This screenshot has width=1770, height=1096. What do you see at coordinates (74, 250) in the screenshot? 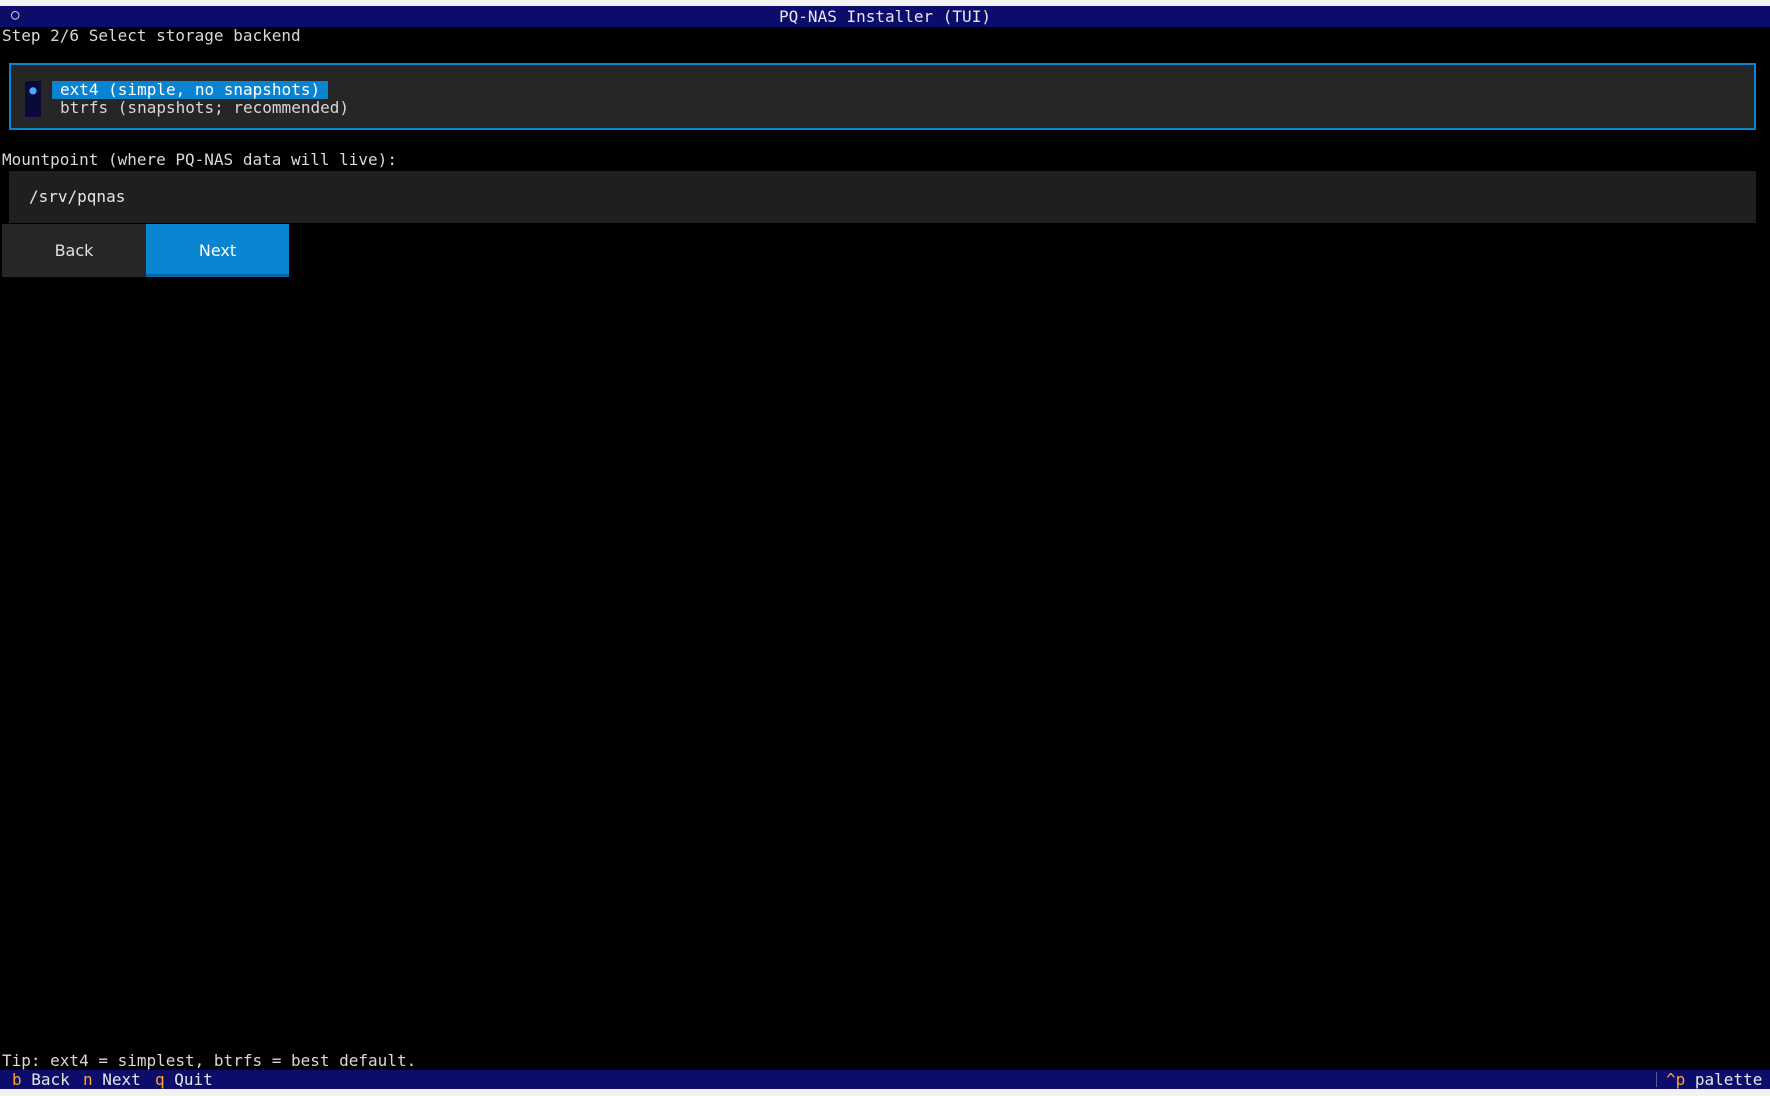
I see `back-button: Back` at bounding box center [74, 250].